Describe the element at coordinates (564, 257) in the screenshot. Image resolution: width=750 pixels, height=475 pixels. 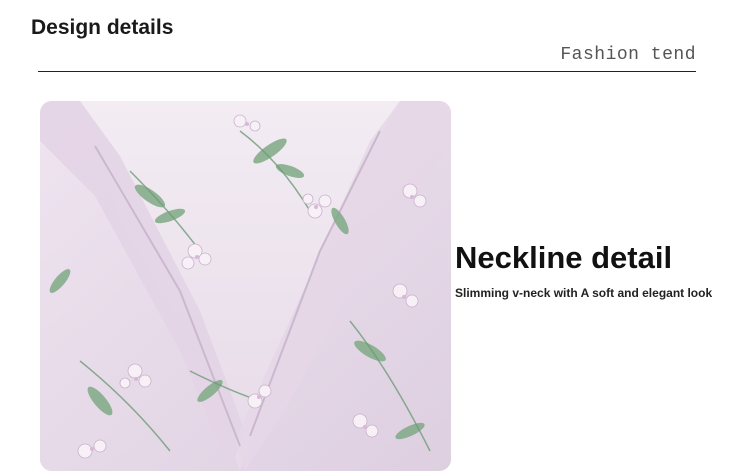
I see `detail-heading: Neckline detail` at that location.